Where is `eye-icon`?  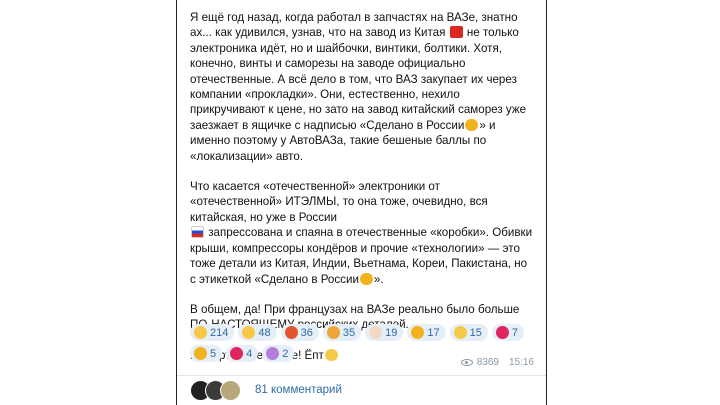
eye-icon is located at coordinates (466, 362).